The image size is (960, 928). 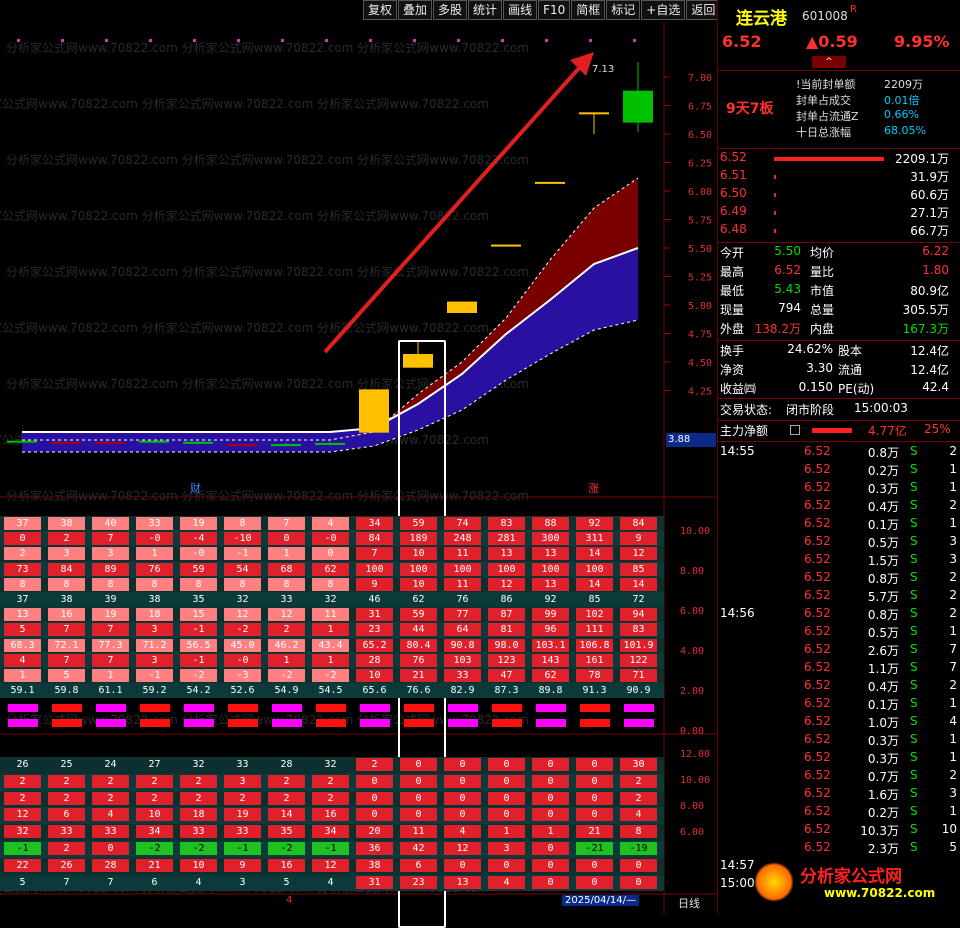 What do you see at coordinates (418, 660) in the screenshot?
I see `grid-cell: 76` at bounding box center [418, 660].